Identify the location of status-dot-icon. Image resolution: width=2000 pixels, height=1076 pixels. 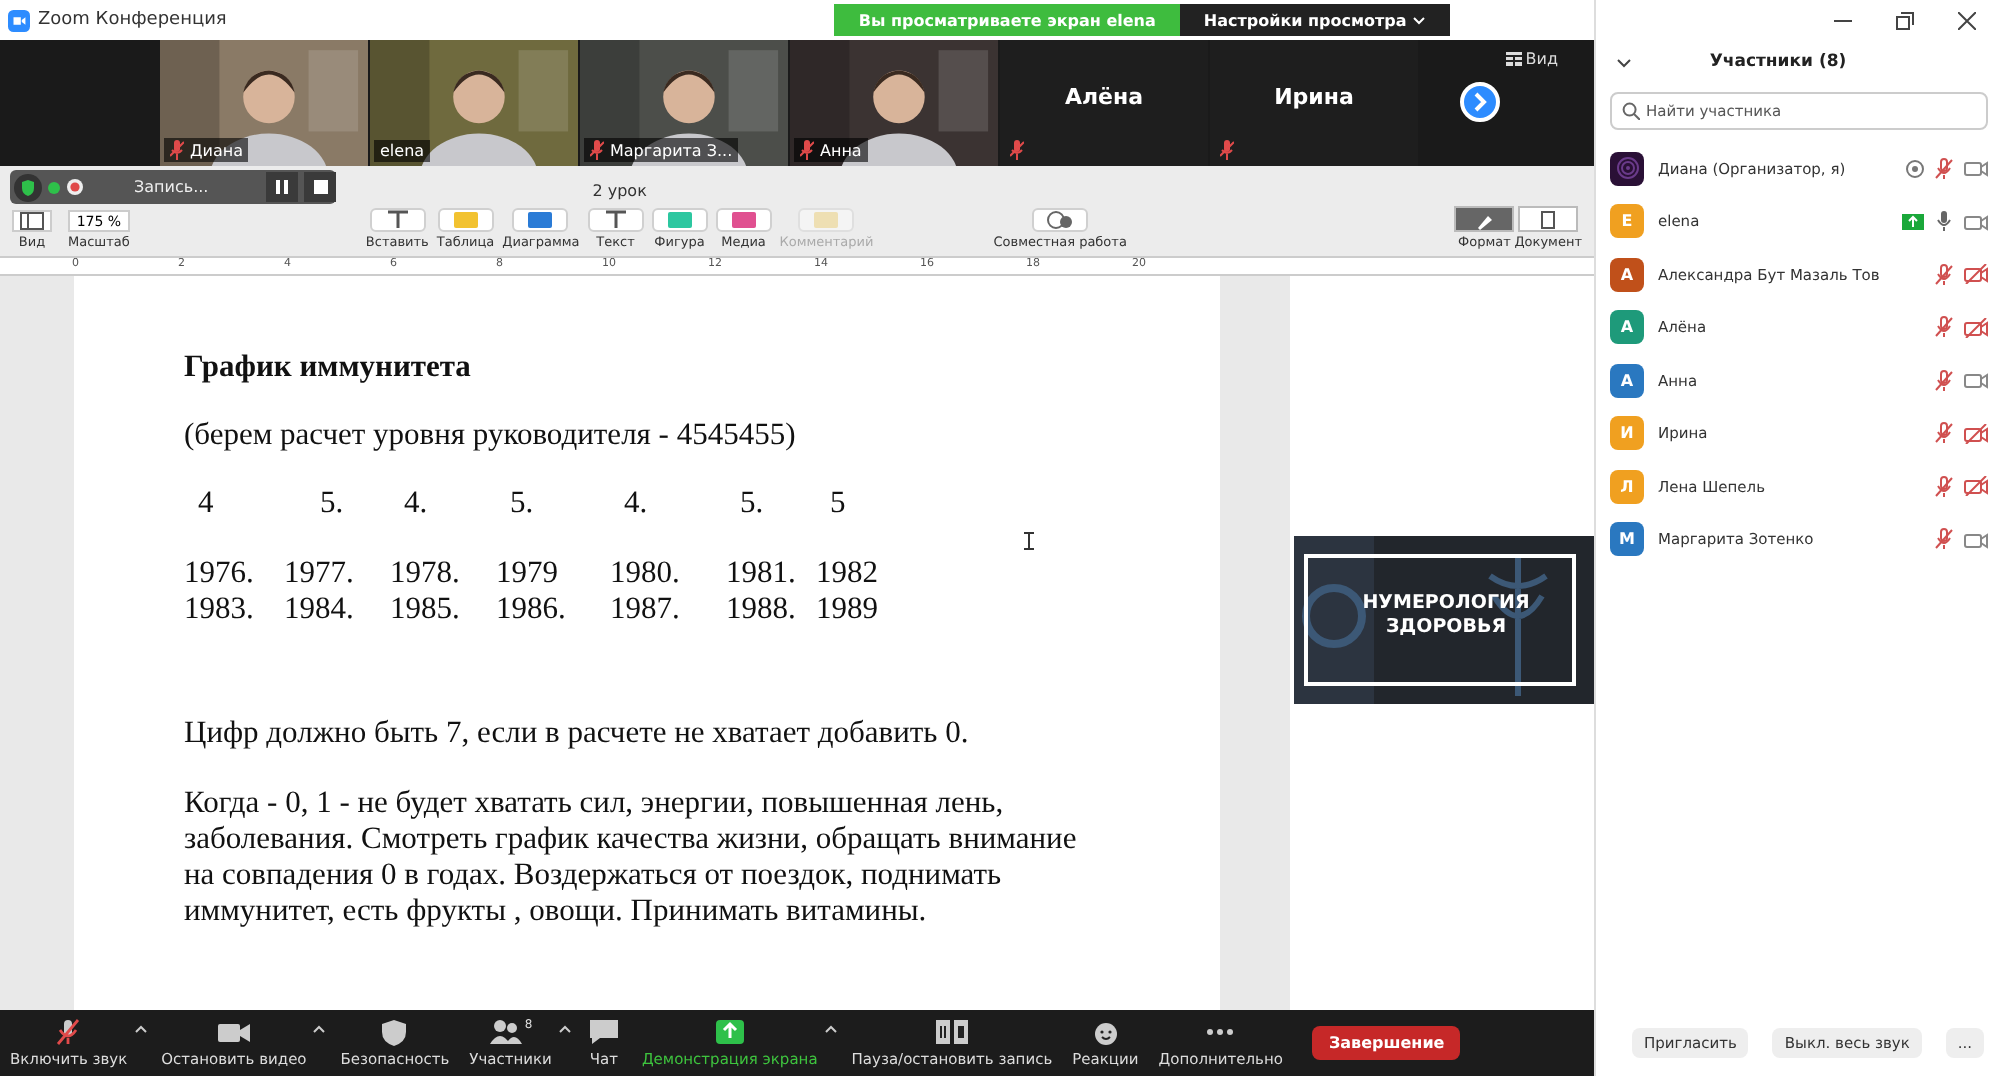
(54, 187).